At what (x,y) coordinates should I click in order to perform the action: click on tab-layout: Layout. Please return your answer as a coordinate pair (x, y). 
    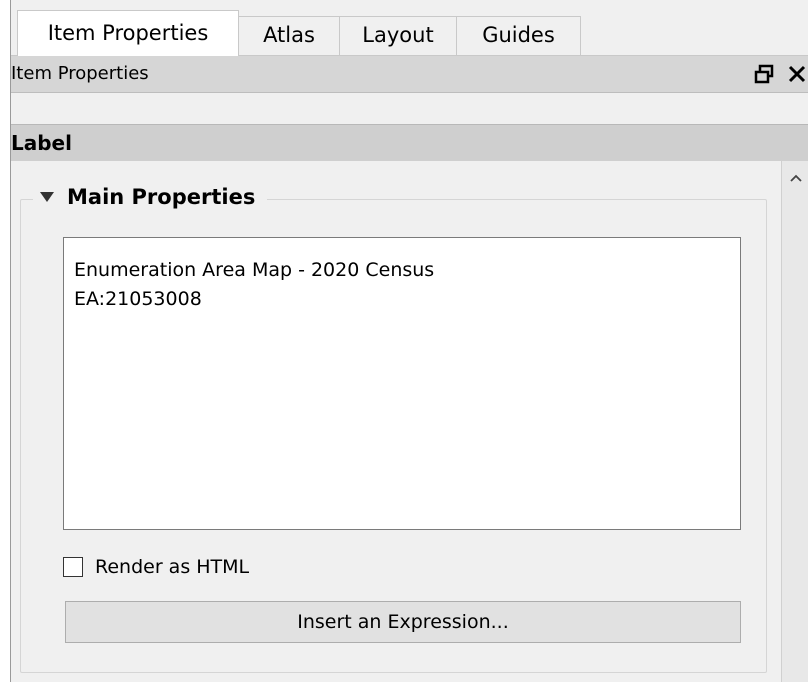
    Looking at the image, I should click on (398, 35).